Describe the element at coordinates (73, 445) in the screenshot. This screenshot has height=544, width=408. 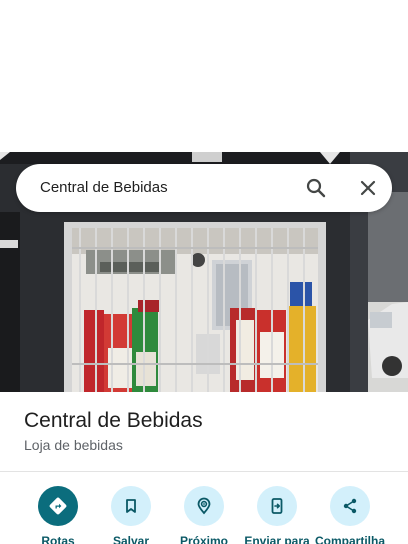
I see `place-category: Loja de bebidas` at that location.